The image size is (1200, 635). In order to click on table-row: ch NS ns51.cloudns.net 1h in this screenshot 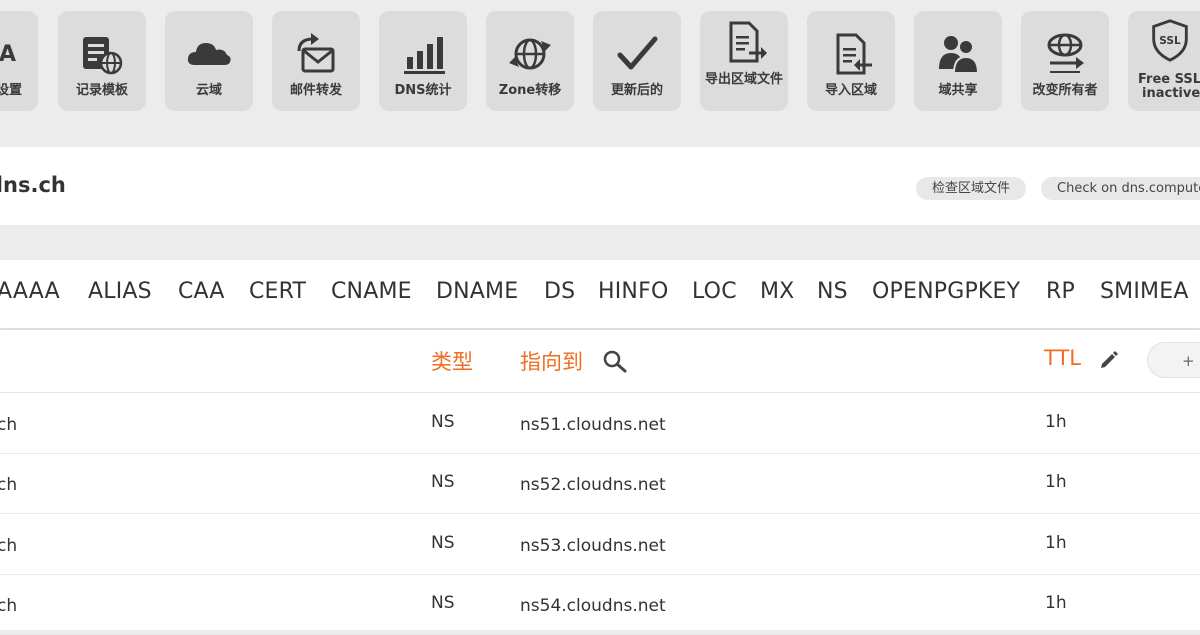, I will do `click(600, 423)`.